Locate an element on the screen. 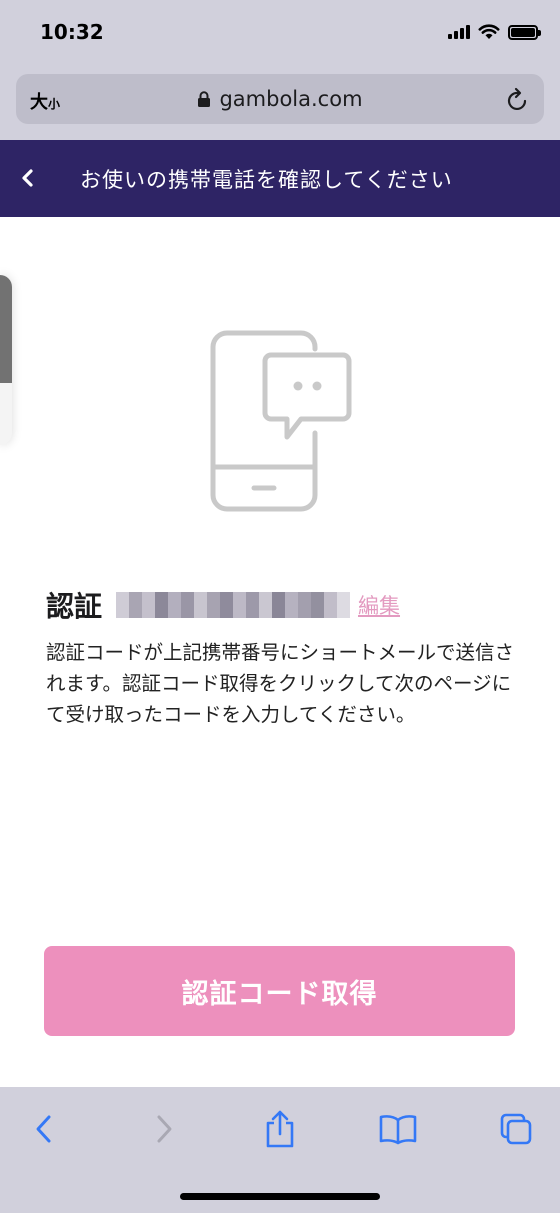  phone-message-icon is located at coordinates (281, 421).